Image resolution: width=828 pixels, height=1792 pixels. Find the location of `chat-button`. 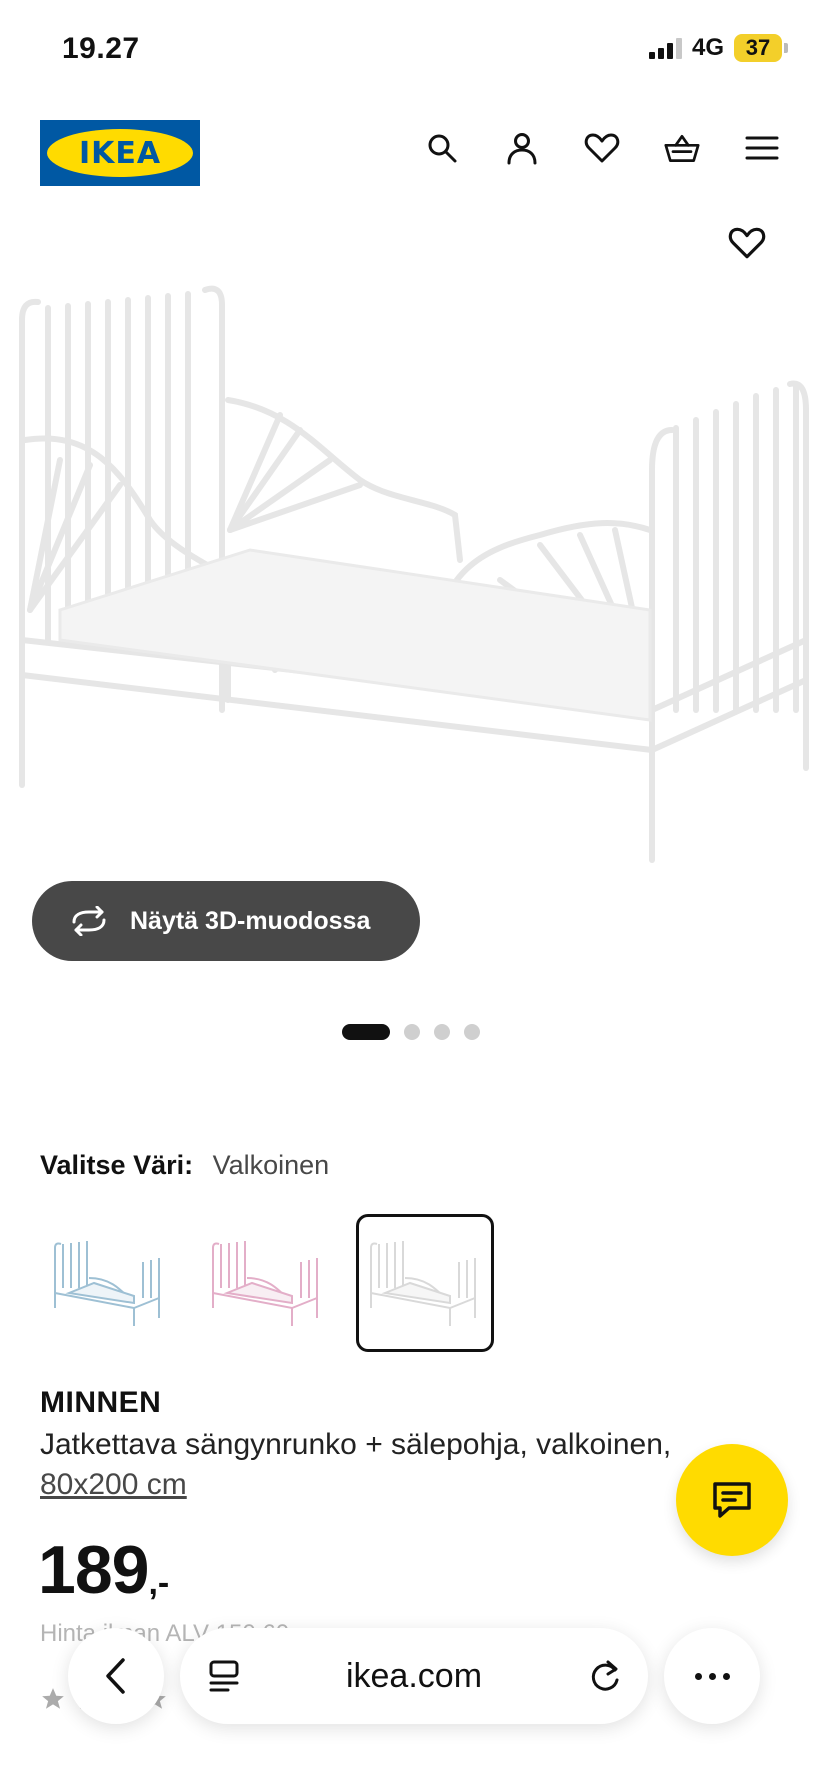

chat-button is located at coordinates (732, 1500).